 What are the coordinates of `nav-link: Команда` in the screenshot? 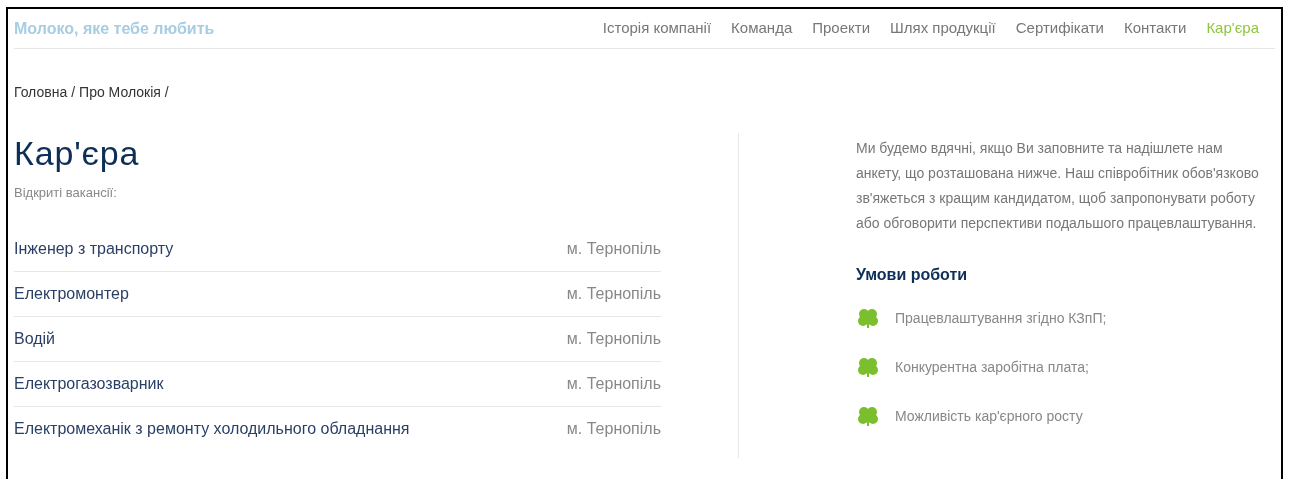 It's located at (762, 28).